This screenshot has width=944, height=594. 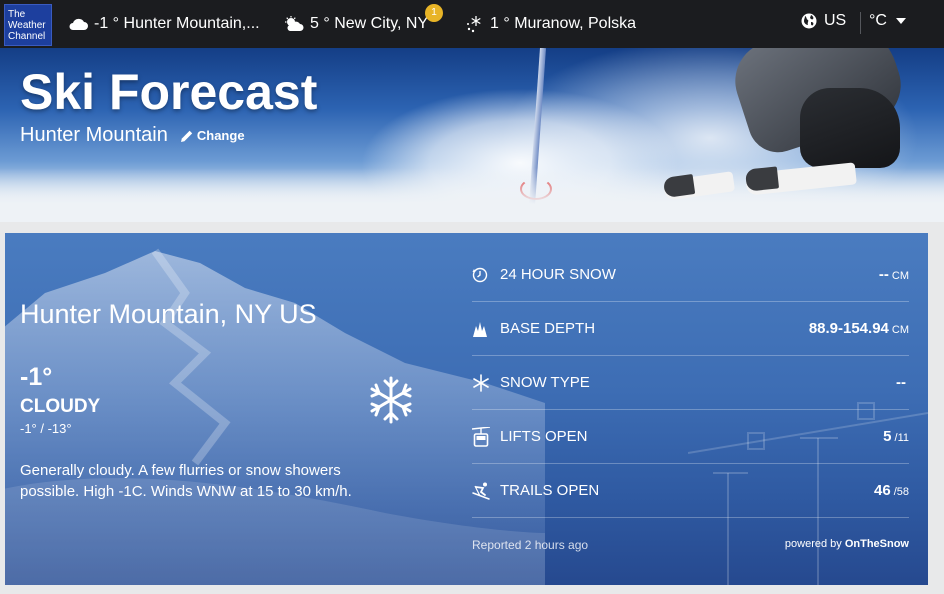 What do you see at coordinates (893, 274) in the screenshot?
I see `stat-value: -- CM` at bounding box center [893, 274].